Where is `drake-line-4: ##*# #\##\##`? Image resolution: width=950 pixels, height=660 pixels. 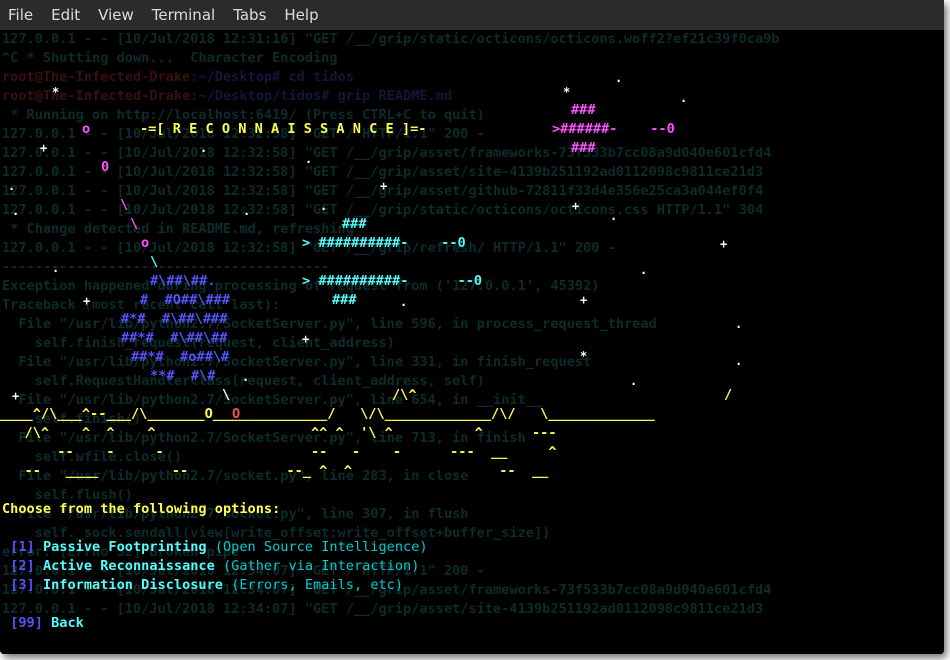 drake-line-4: ##*# #\##\## is located at coordinates (174, 338).